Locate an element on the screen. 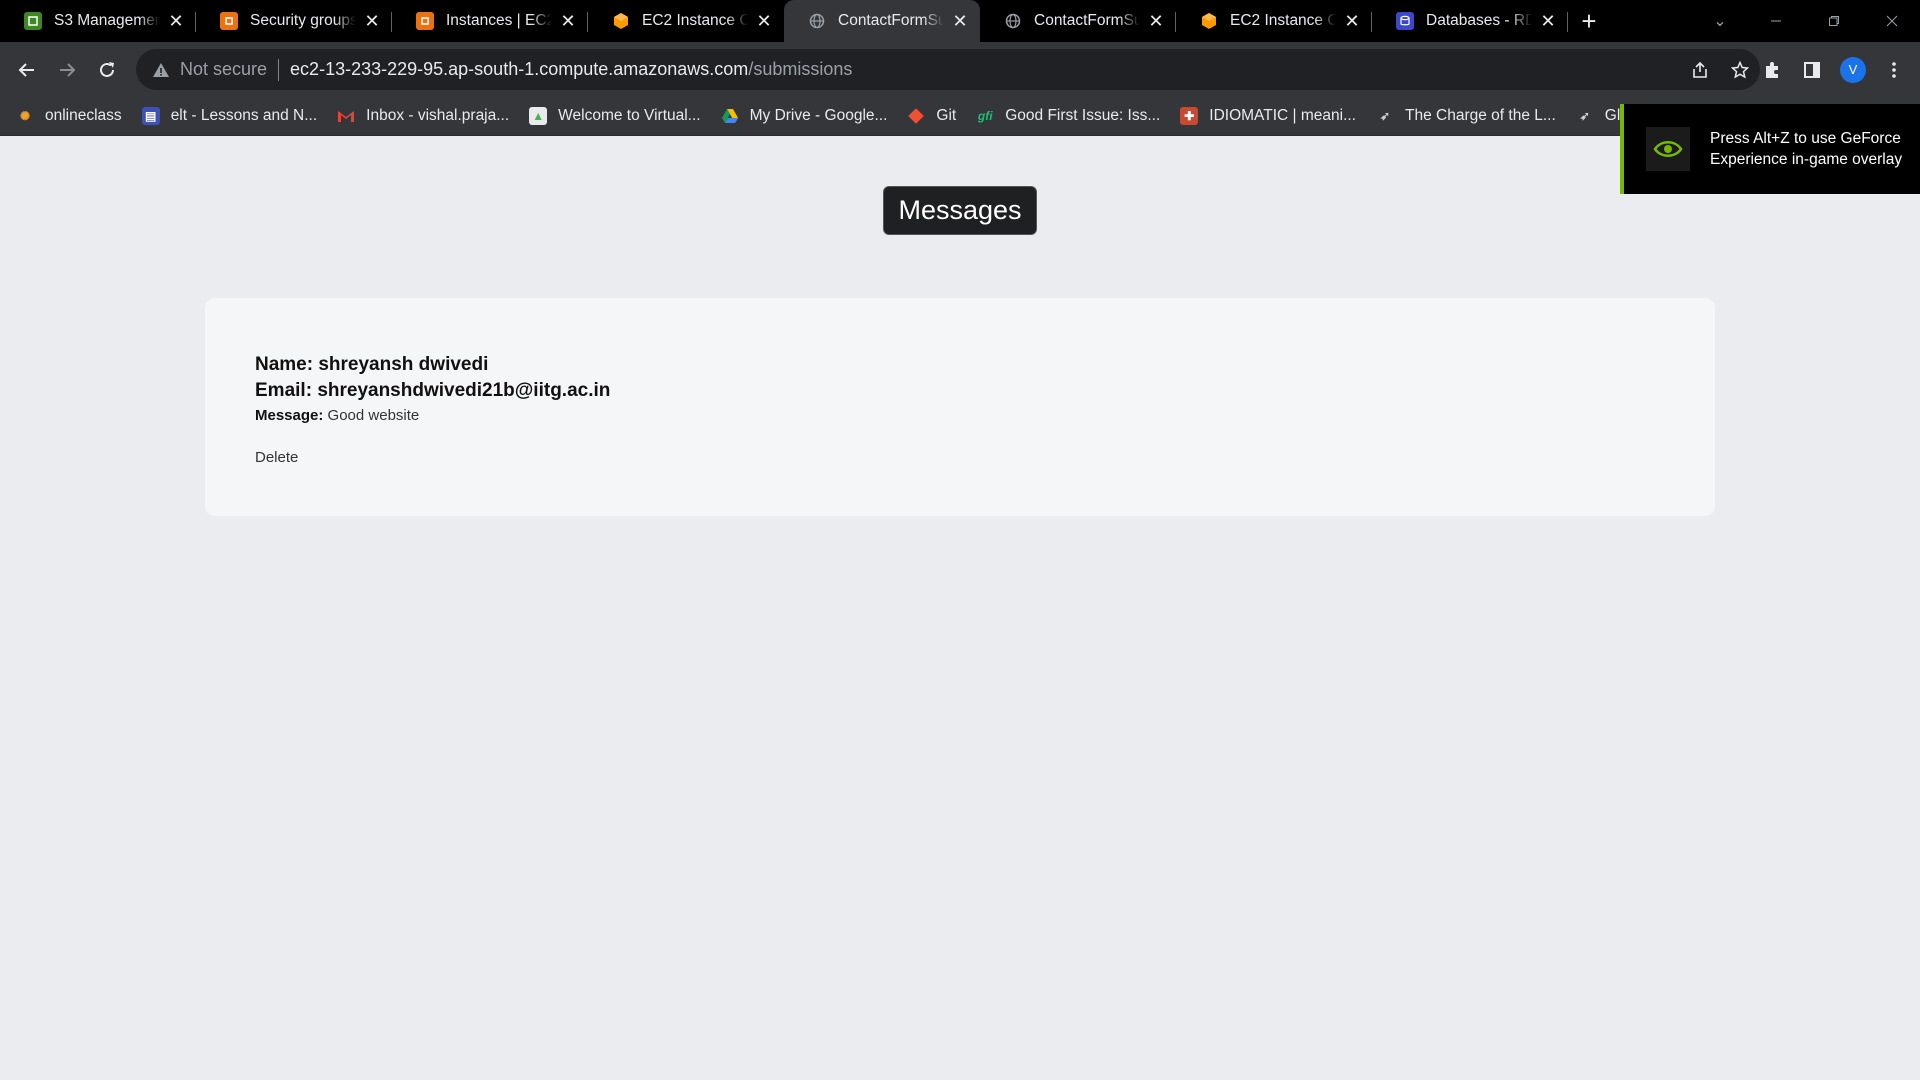 This screenshot has width=1920, height=1080. tab-contact-form-submissions: ContactFormSubmissions ✕ is located at coordinates (1078, 21).